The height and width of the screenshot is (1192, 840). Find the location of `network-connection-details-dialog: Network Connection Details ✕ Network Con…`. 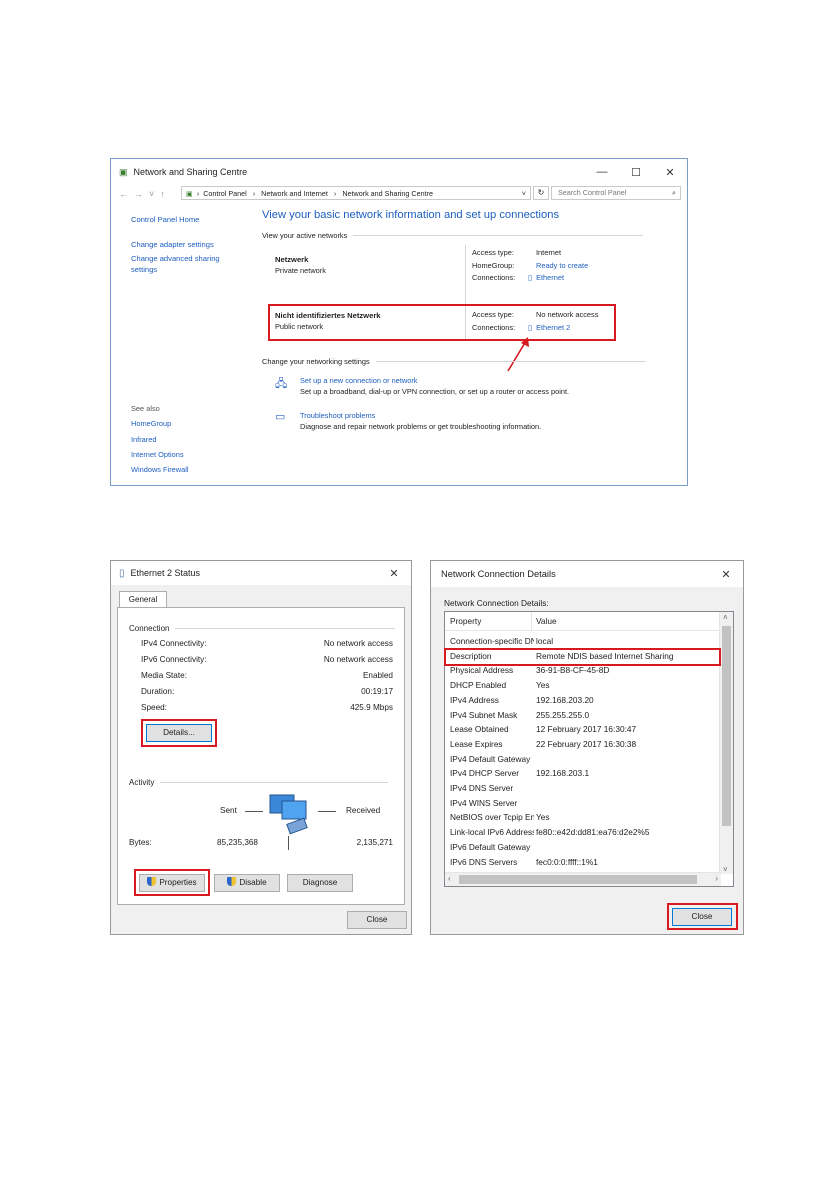

network-connection-details-dialog: Network Connection Details ✕ Network Con… is located at coordinates (587, 747).